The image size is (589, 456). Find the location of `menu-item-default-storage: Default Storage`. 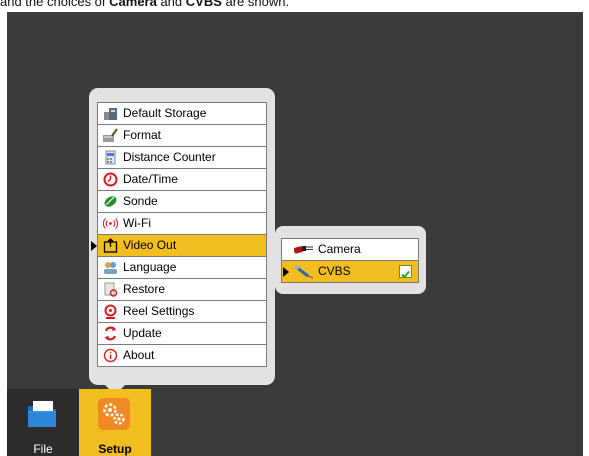

menu-item-default-storage: Default Storage is located at coordinates (182, 114).